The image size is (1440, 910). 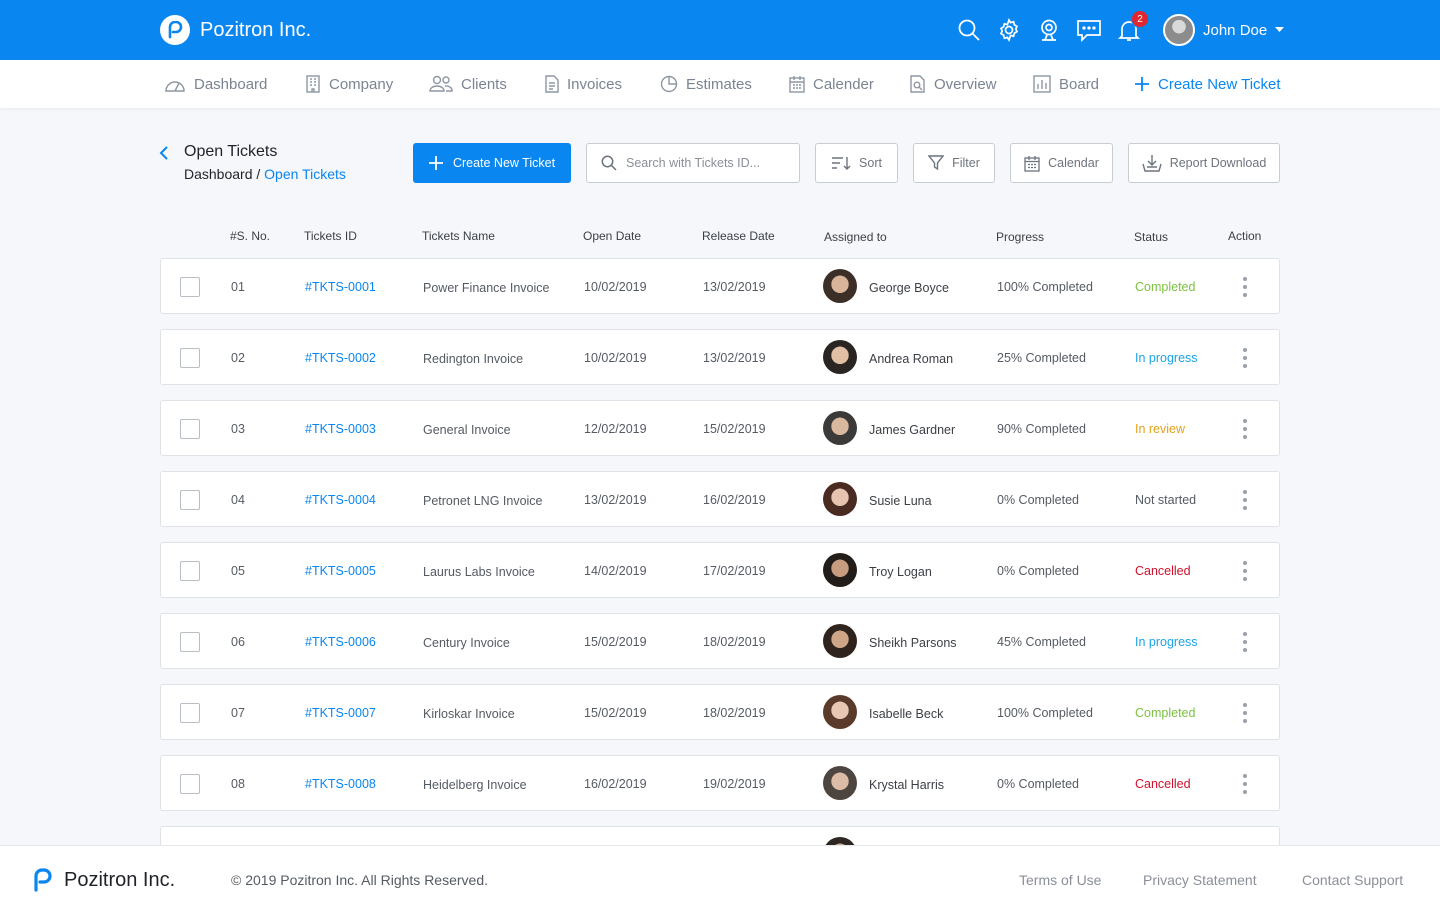 What do you see at coordinates (492, 163) in the screenshot?
I see `create-new-ticket-button: Create New Ticket` at bounding box center [492, 163].